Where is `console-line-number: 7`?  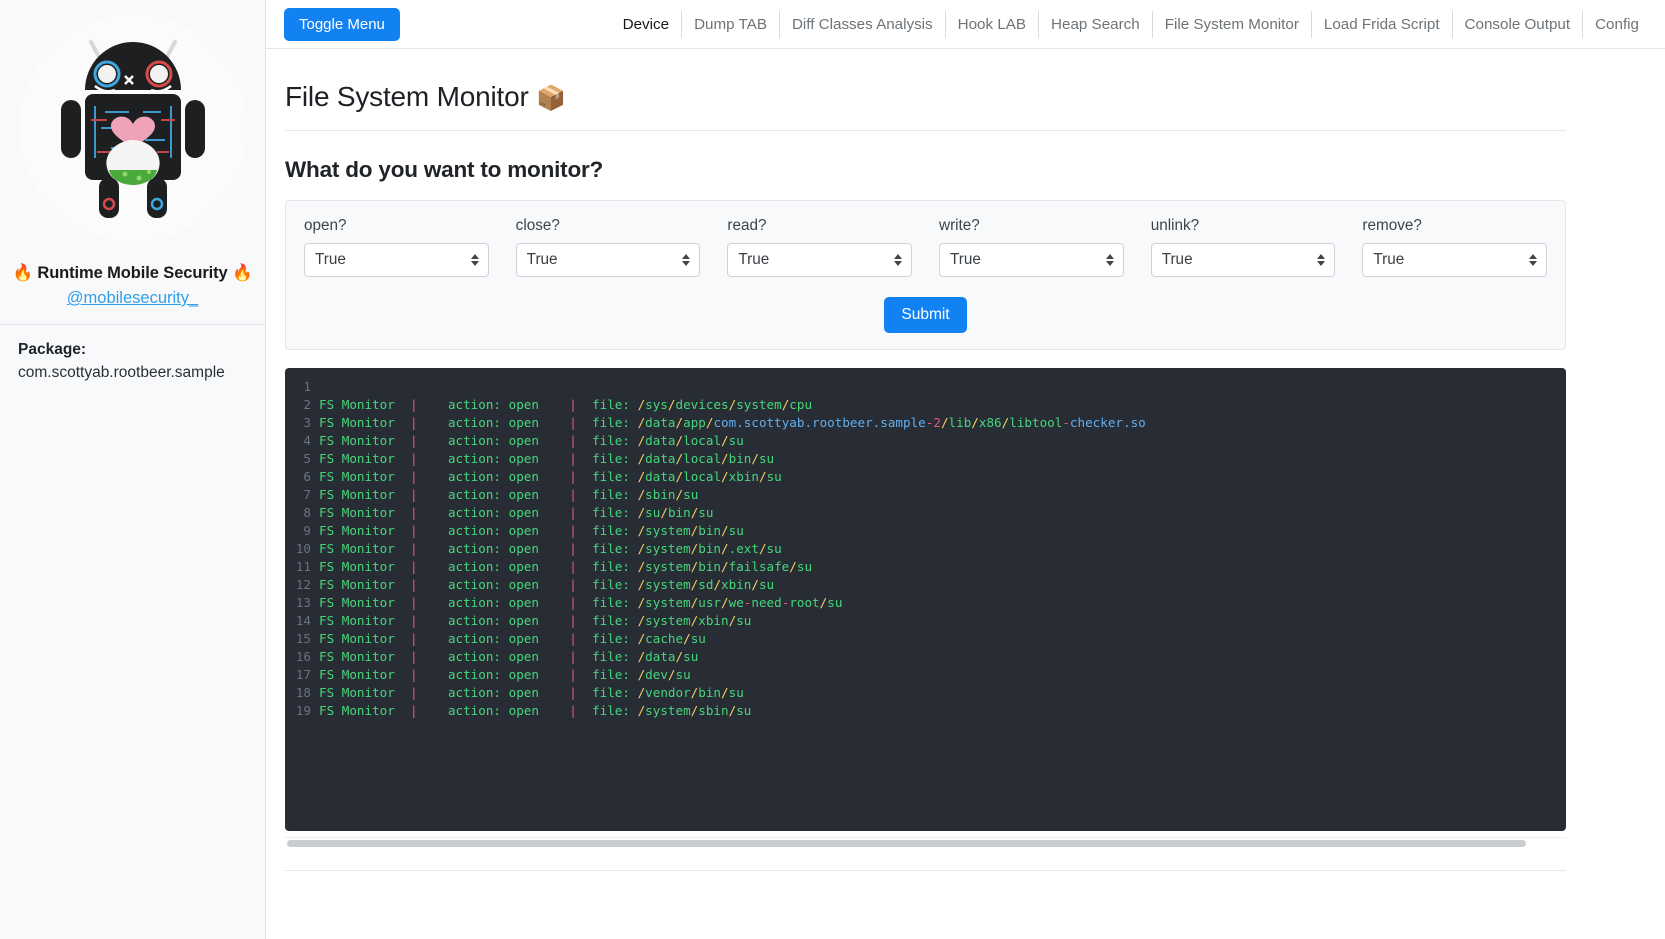 console-line-number: 7 is located at coordinates (307, 494).